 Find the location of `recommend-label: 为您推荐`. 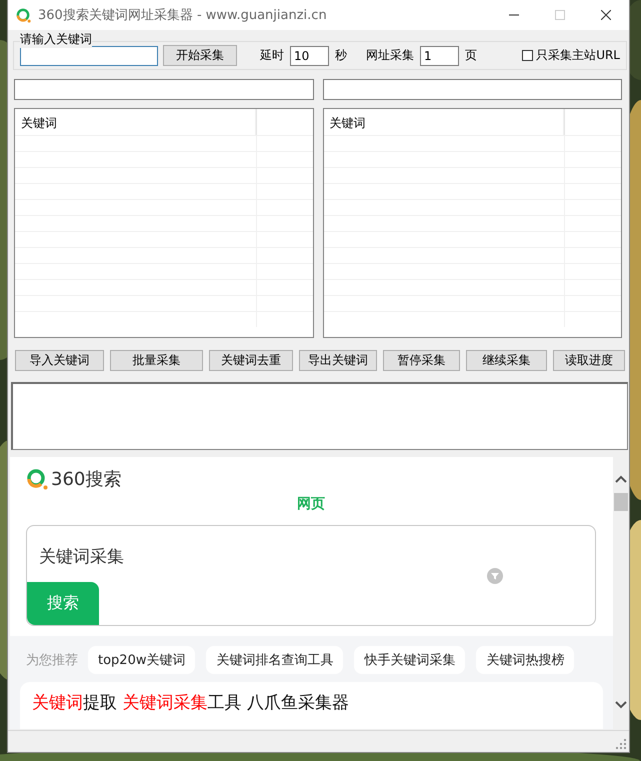

recommend-label: 为您推荐 is located at coordinates (52, 660).